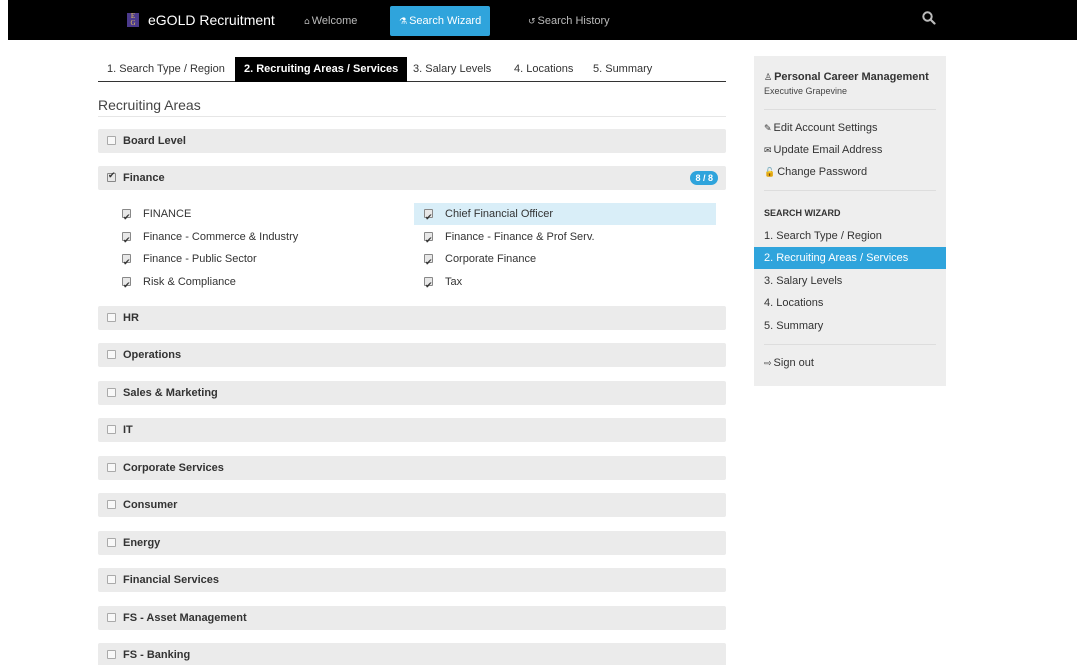 This screenshot has width=1077, height=665. Describe the element at coordinates (211, 20) in the screenshot. I see `brand-name: eGOLD Recruitment` at that location.